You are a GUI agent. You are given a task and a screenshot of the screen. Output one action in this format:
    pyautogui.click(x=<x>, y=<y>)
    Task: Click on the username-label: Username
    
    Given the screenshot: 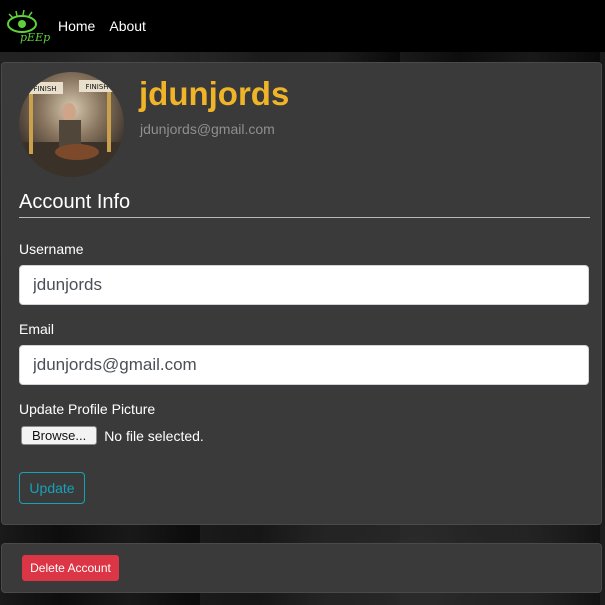 What is the action you would take?
    pyautogui.click(x=51, y=249)
    